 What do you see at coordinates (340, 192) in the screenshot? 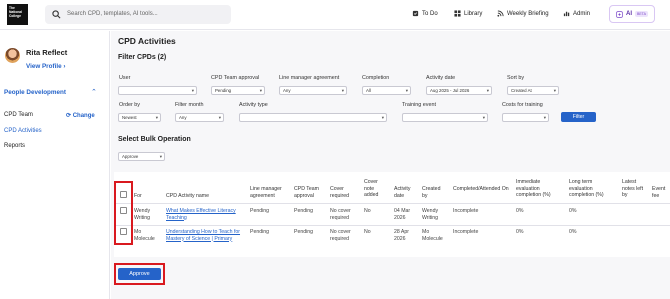
I see `header-cover-required: Cover required` at bounding box center [340, 192].